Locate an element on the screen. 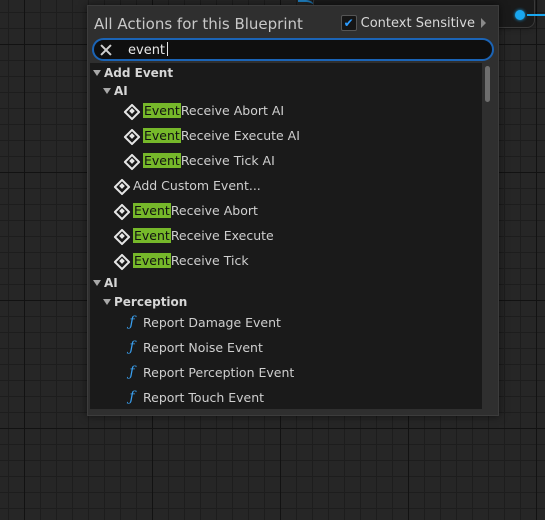 The image size is (545, 520). context-sensitive-label: Context Sensitive is located at coordinates (417, 23).